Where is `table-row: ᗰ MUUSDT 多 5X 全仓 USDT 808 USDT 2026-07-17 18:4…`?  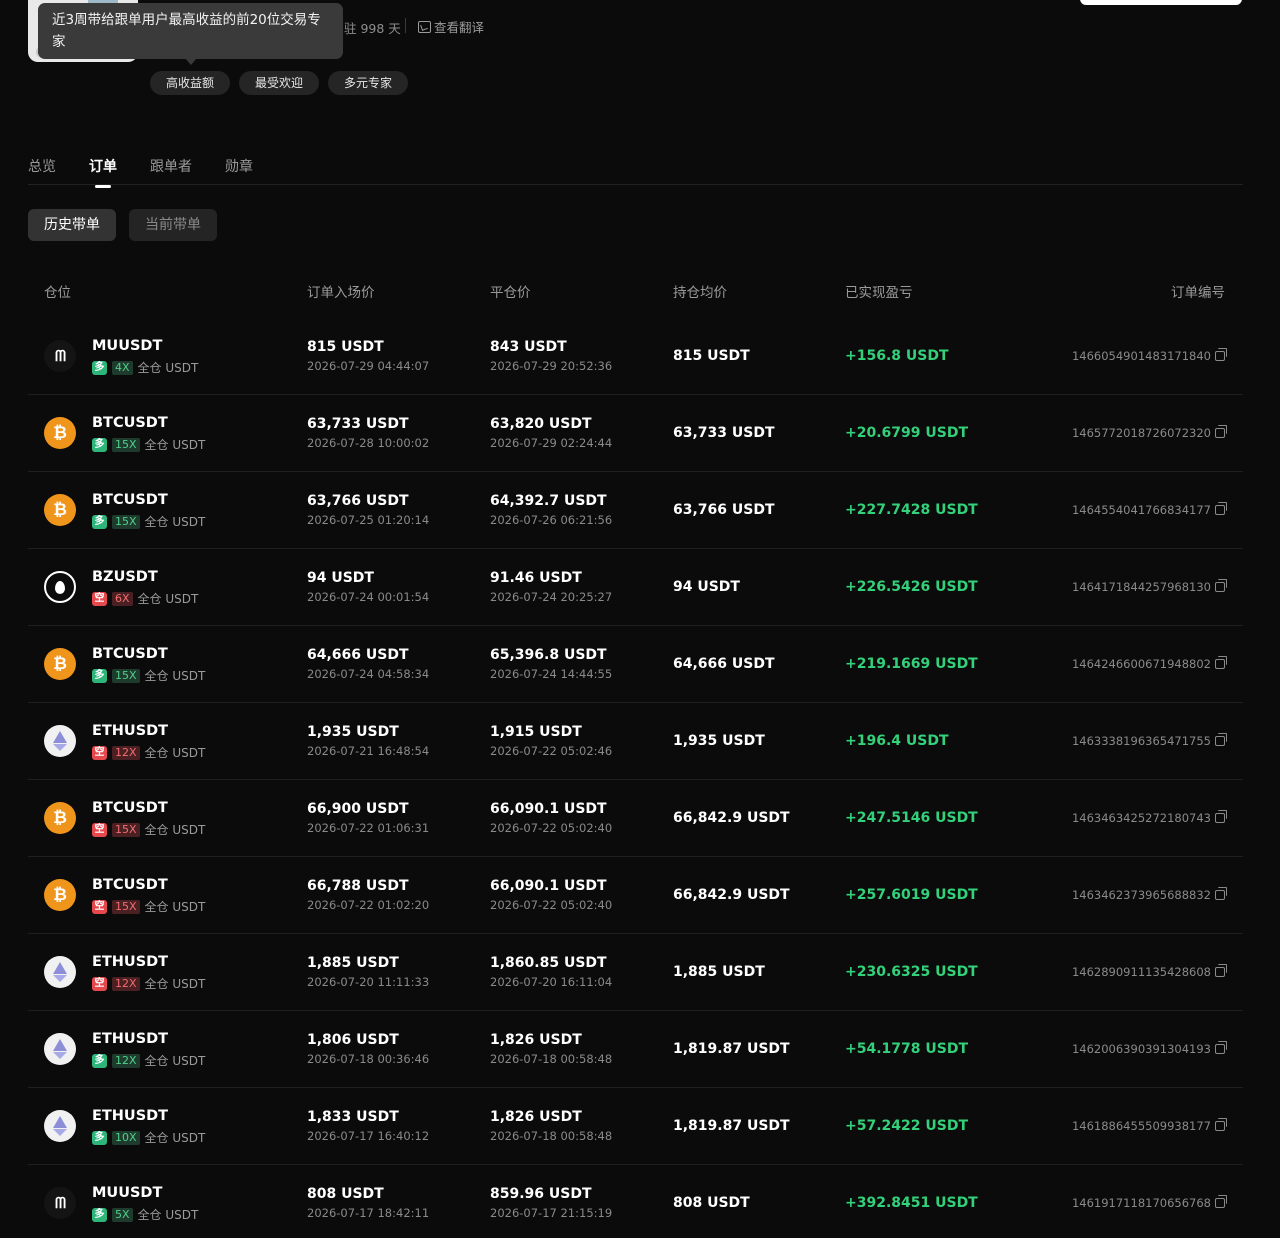 table-row: ᗰ MUUSDT 多 5X 全仓 USDT 808 USDT 2026-07-17 18:4… is located at coordinates (635, 1201).